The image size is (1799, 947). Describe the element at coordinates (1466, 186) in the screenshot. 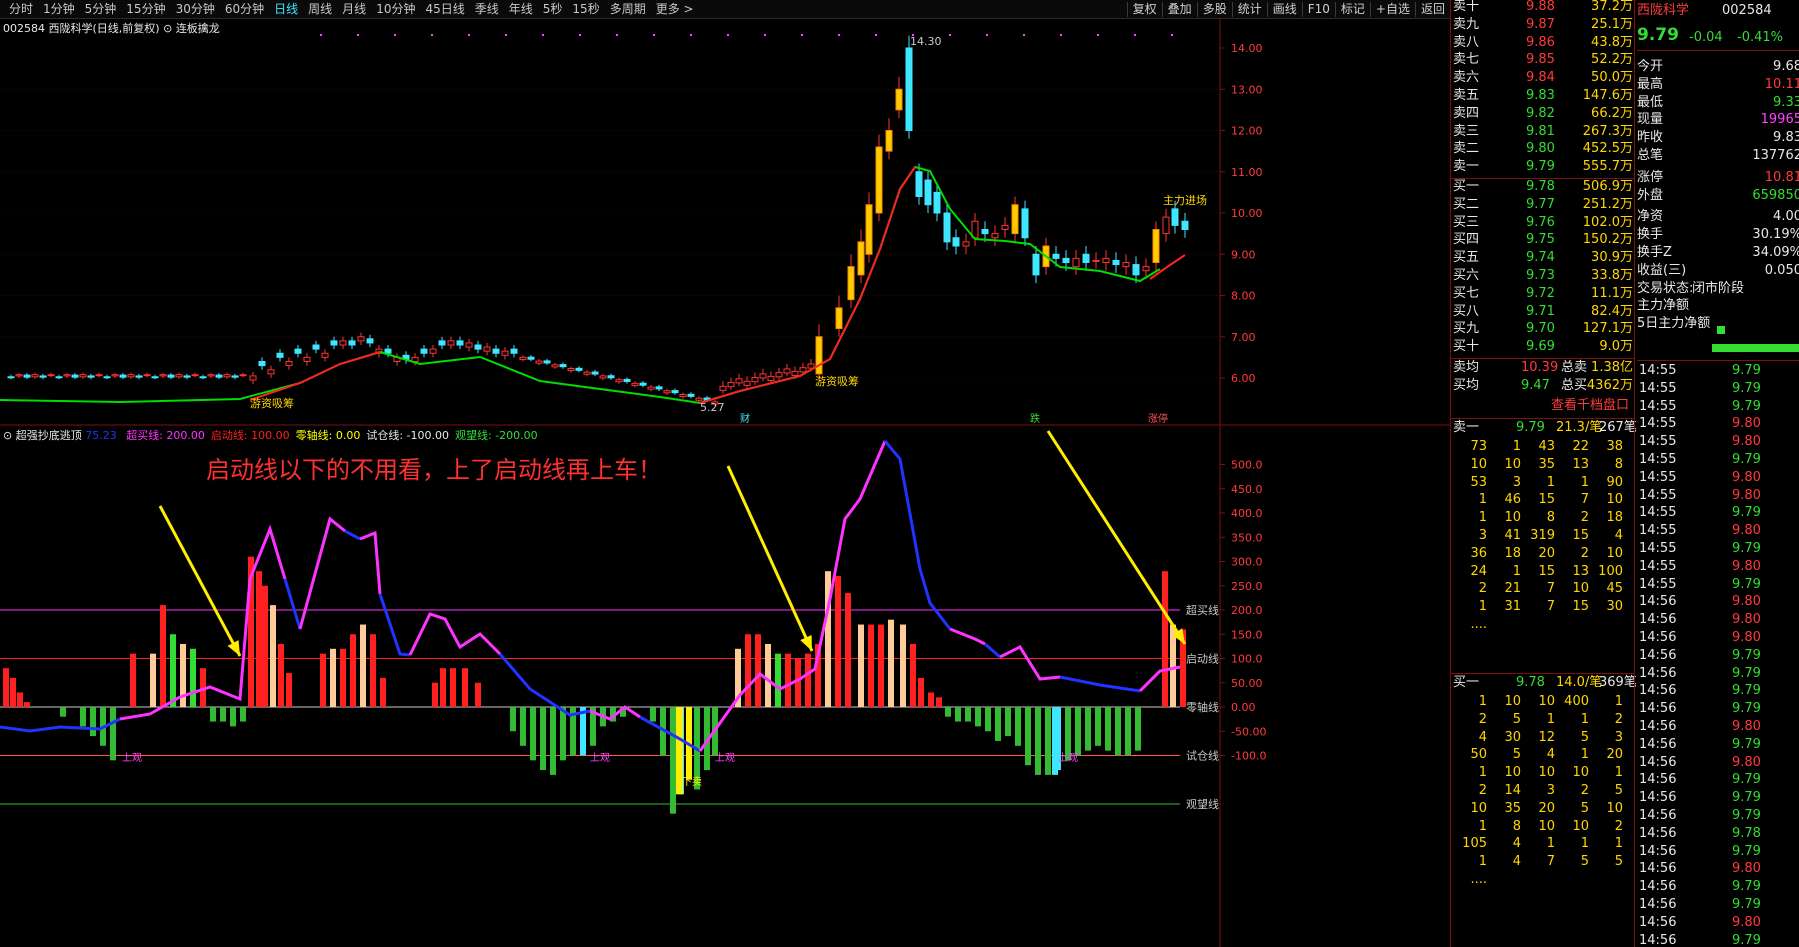

I see `buy-level-label: 买一` at that location.